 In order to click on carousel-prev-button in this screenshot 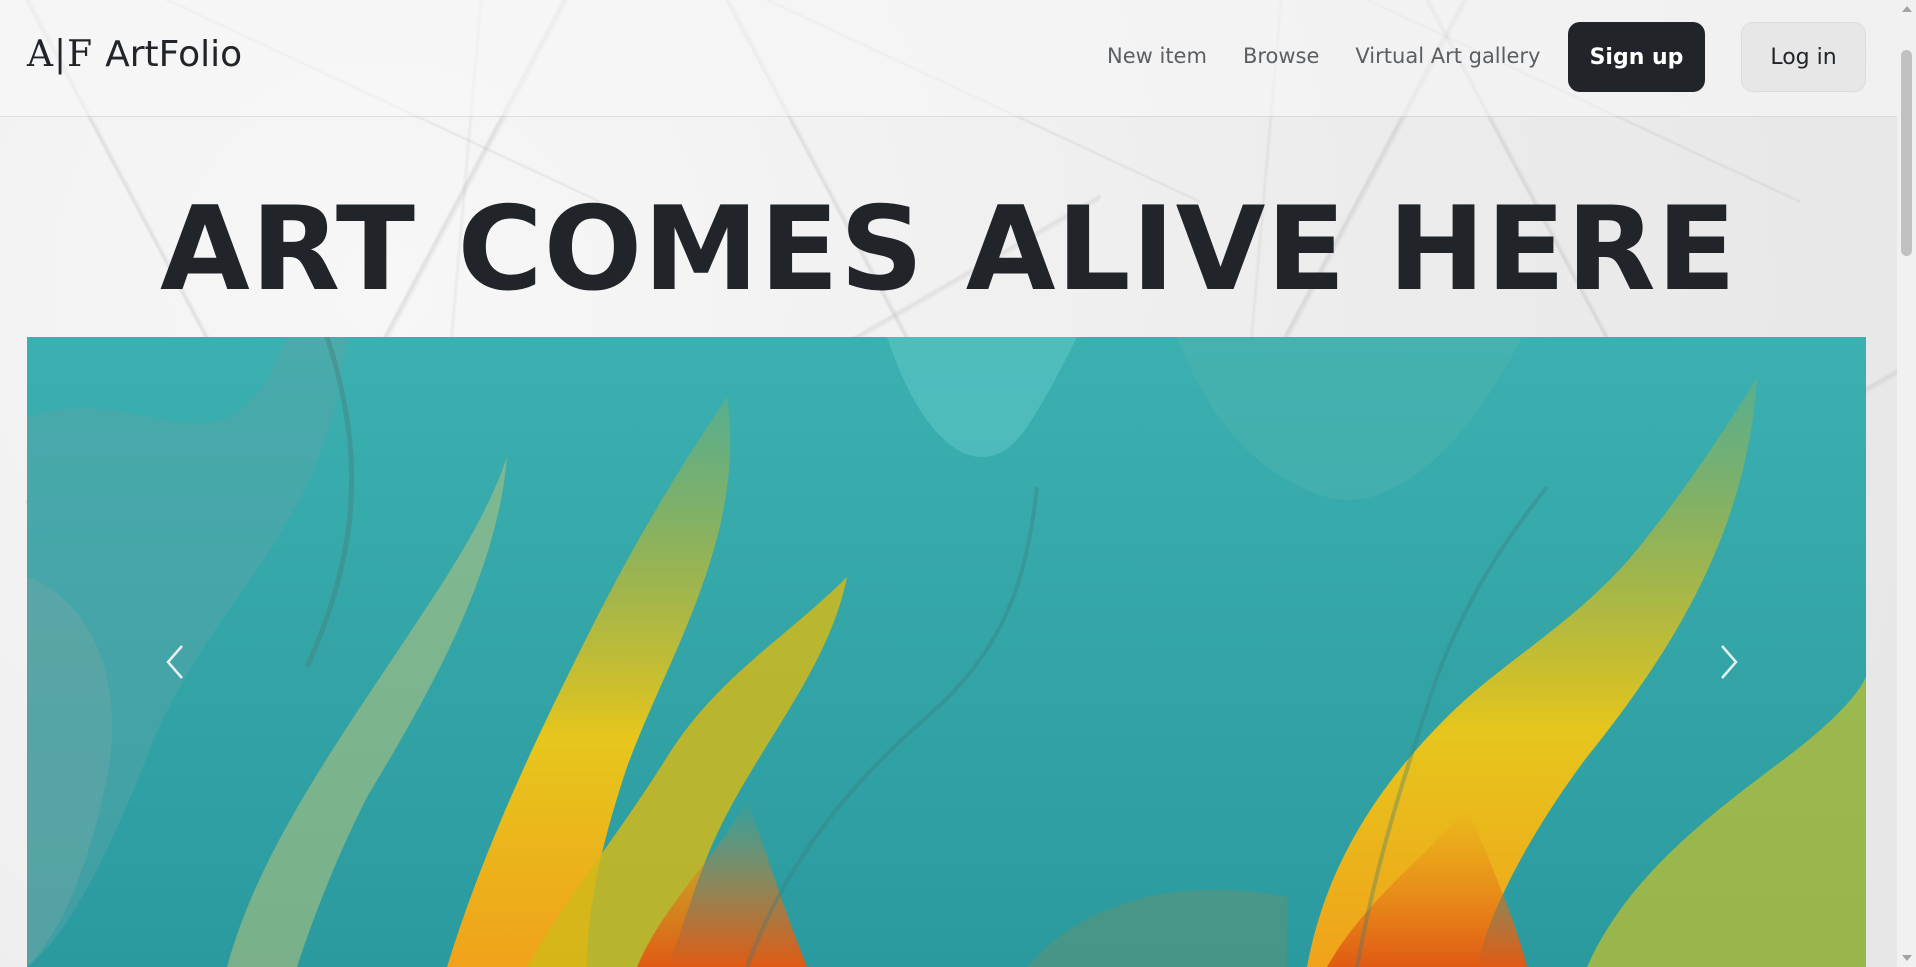, I will do `click(175, 662)`.